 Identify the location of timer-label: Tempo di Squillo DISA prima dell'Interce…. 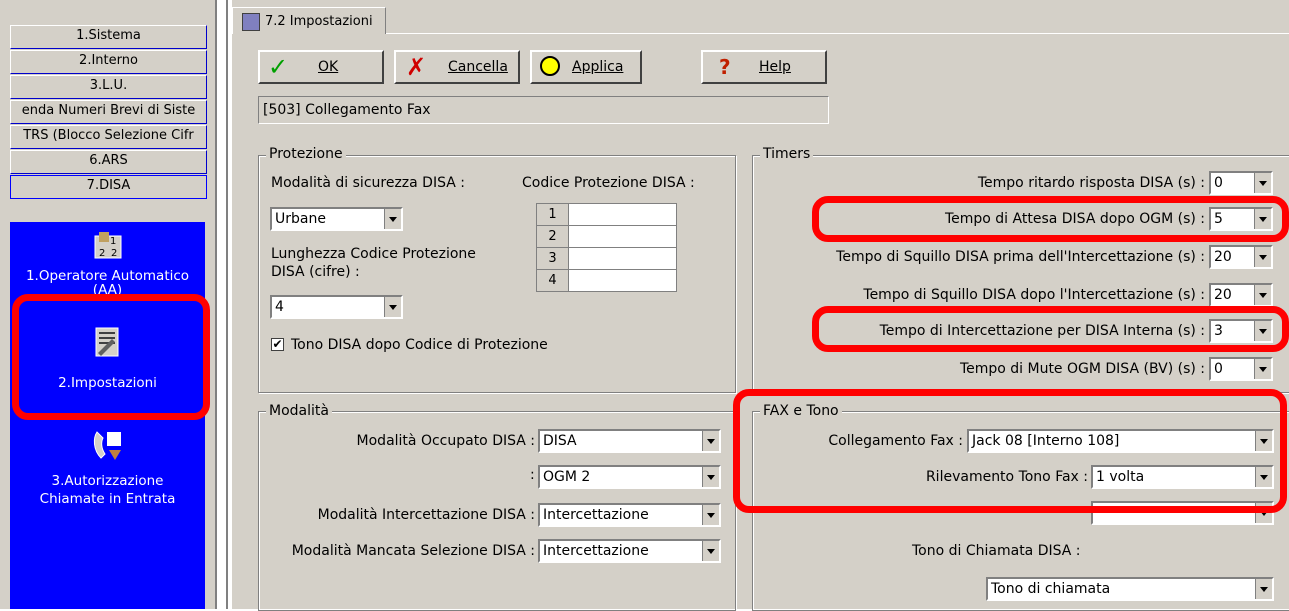
(1020, 257).